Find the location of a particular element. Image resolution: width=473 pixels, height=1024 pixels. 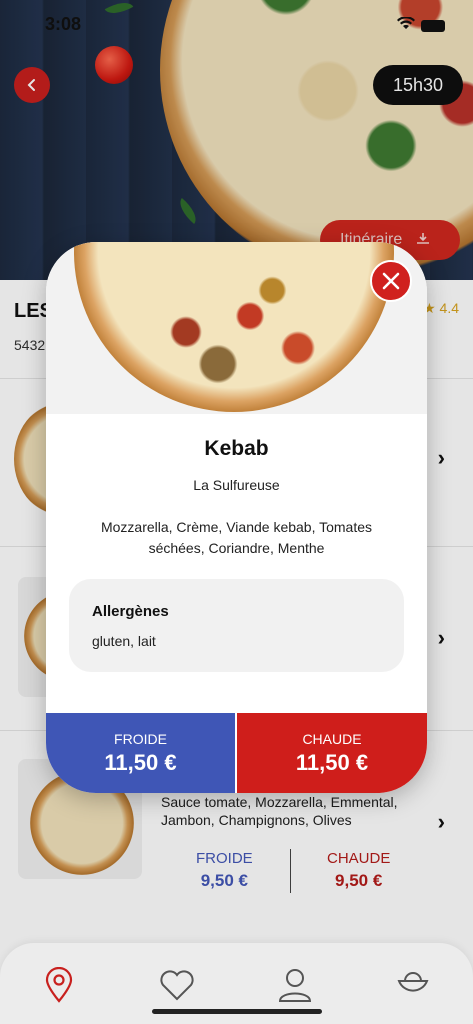

tab-favorites is located at coordinates (177, 985).